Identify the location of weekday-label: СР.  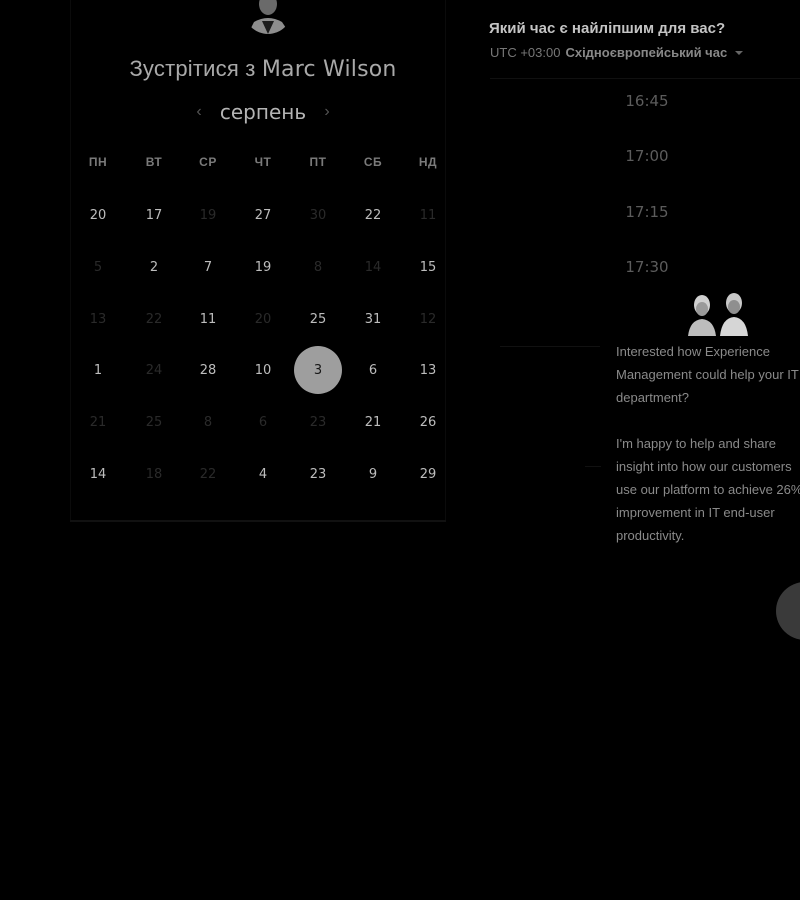
(208, 162).